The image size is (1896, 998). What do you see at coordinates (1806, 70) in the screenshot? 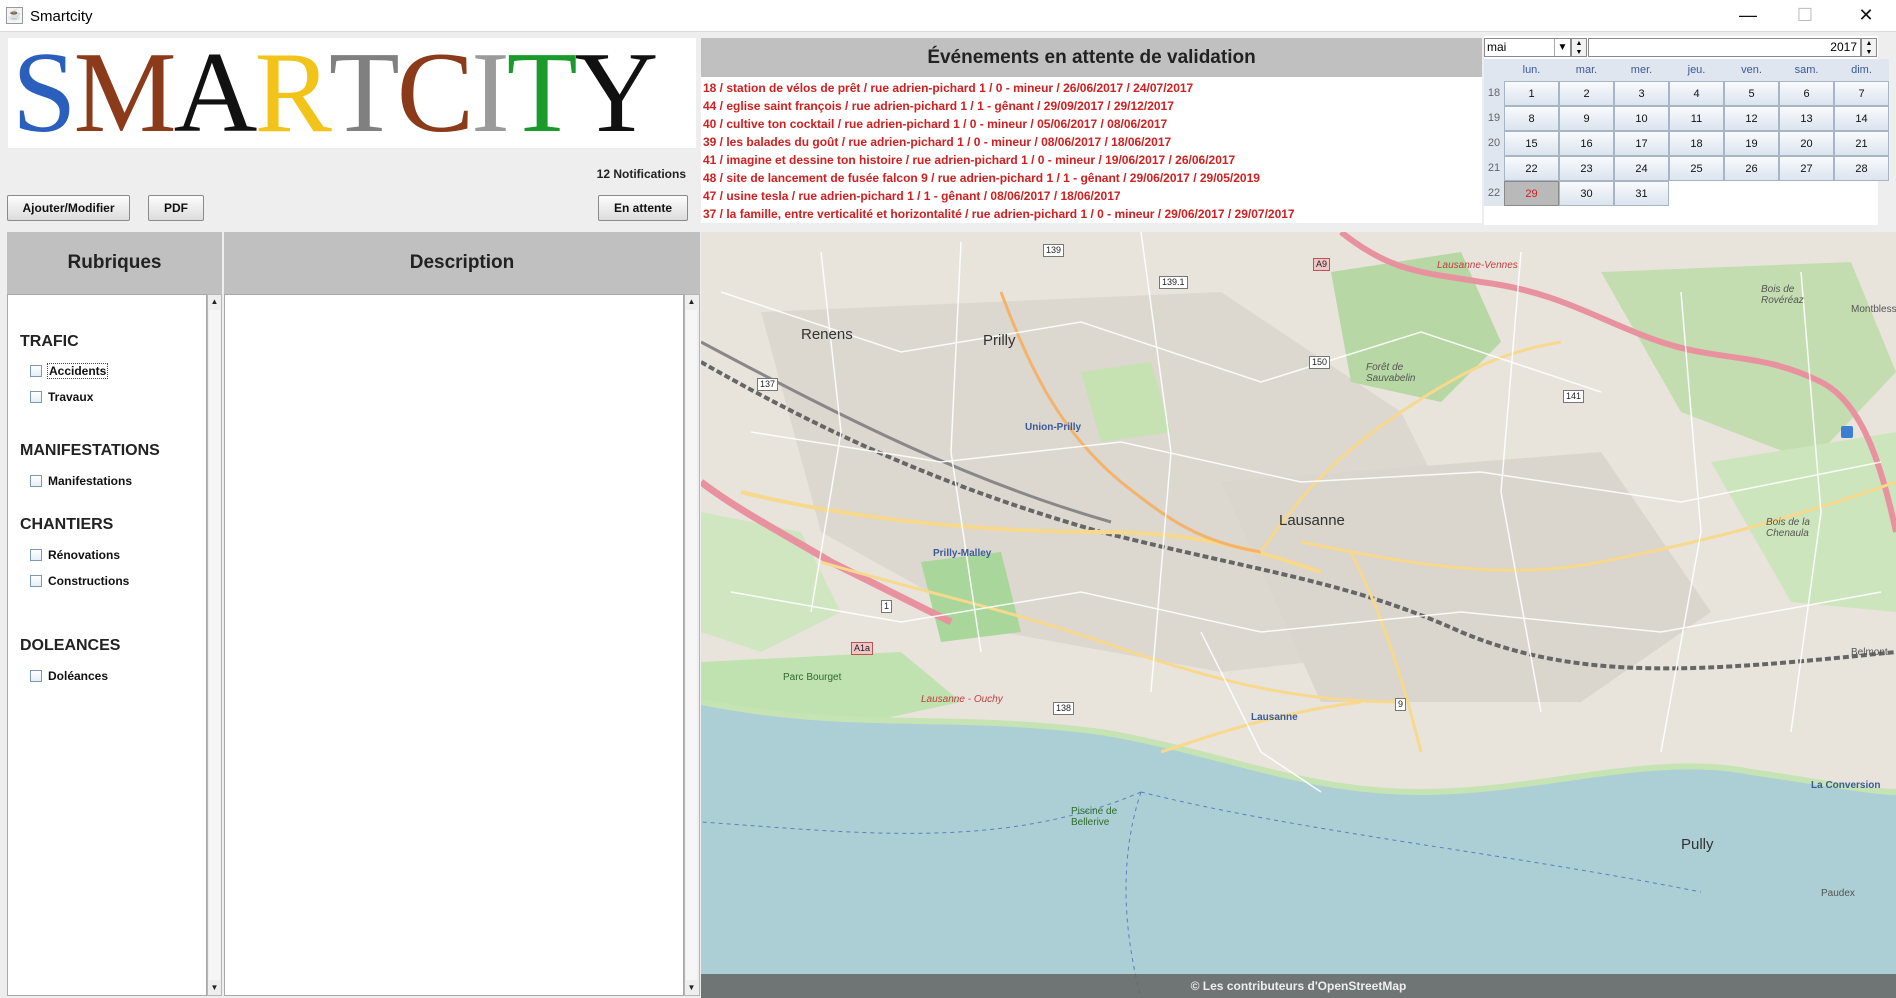
I see `weekday-header: sam.` at bounding box center [1806, 70].